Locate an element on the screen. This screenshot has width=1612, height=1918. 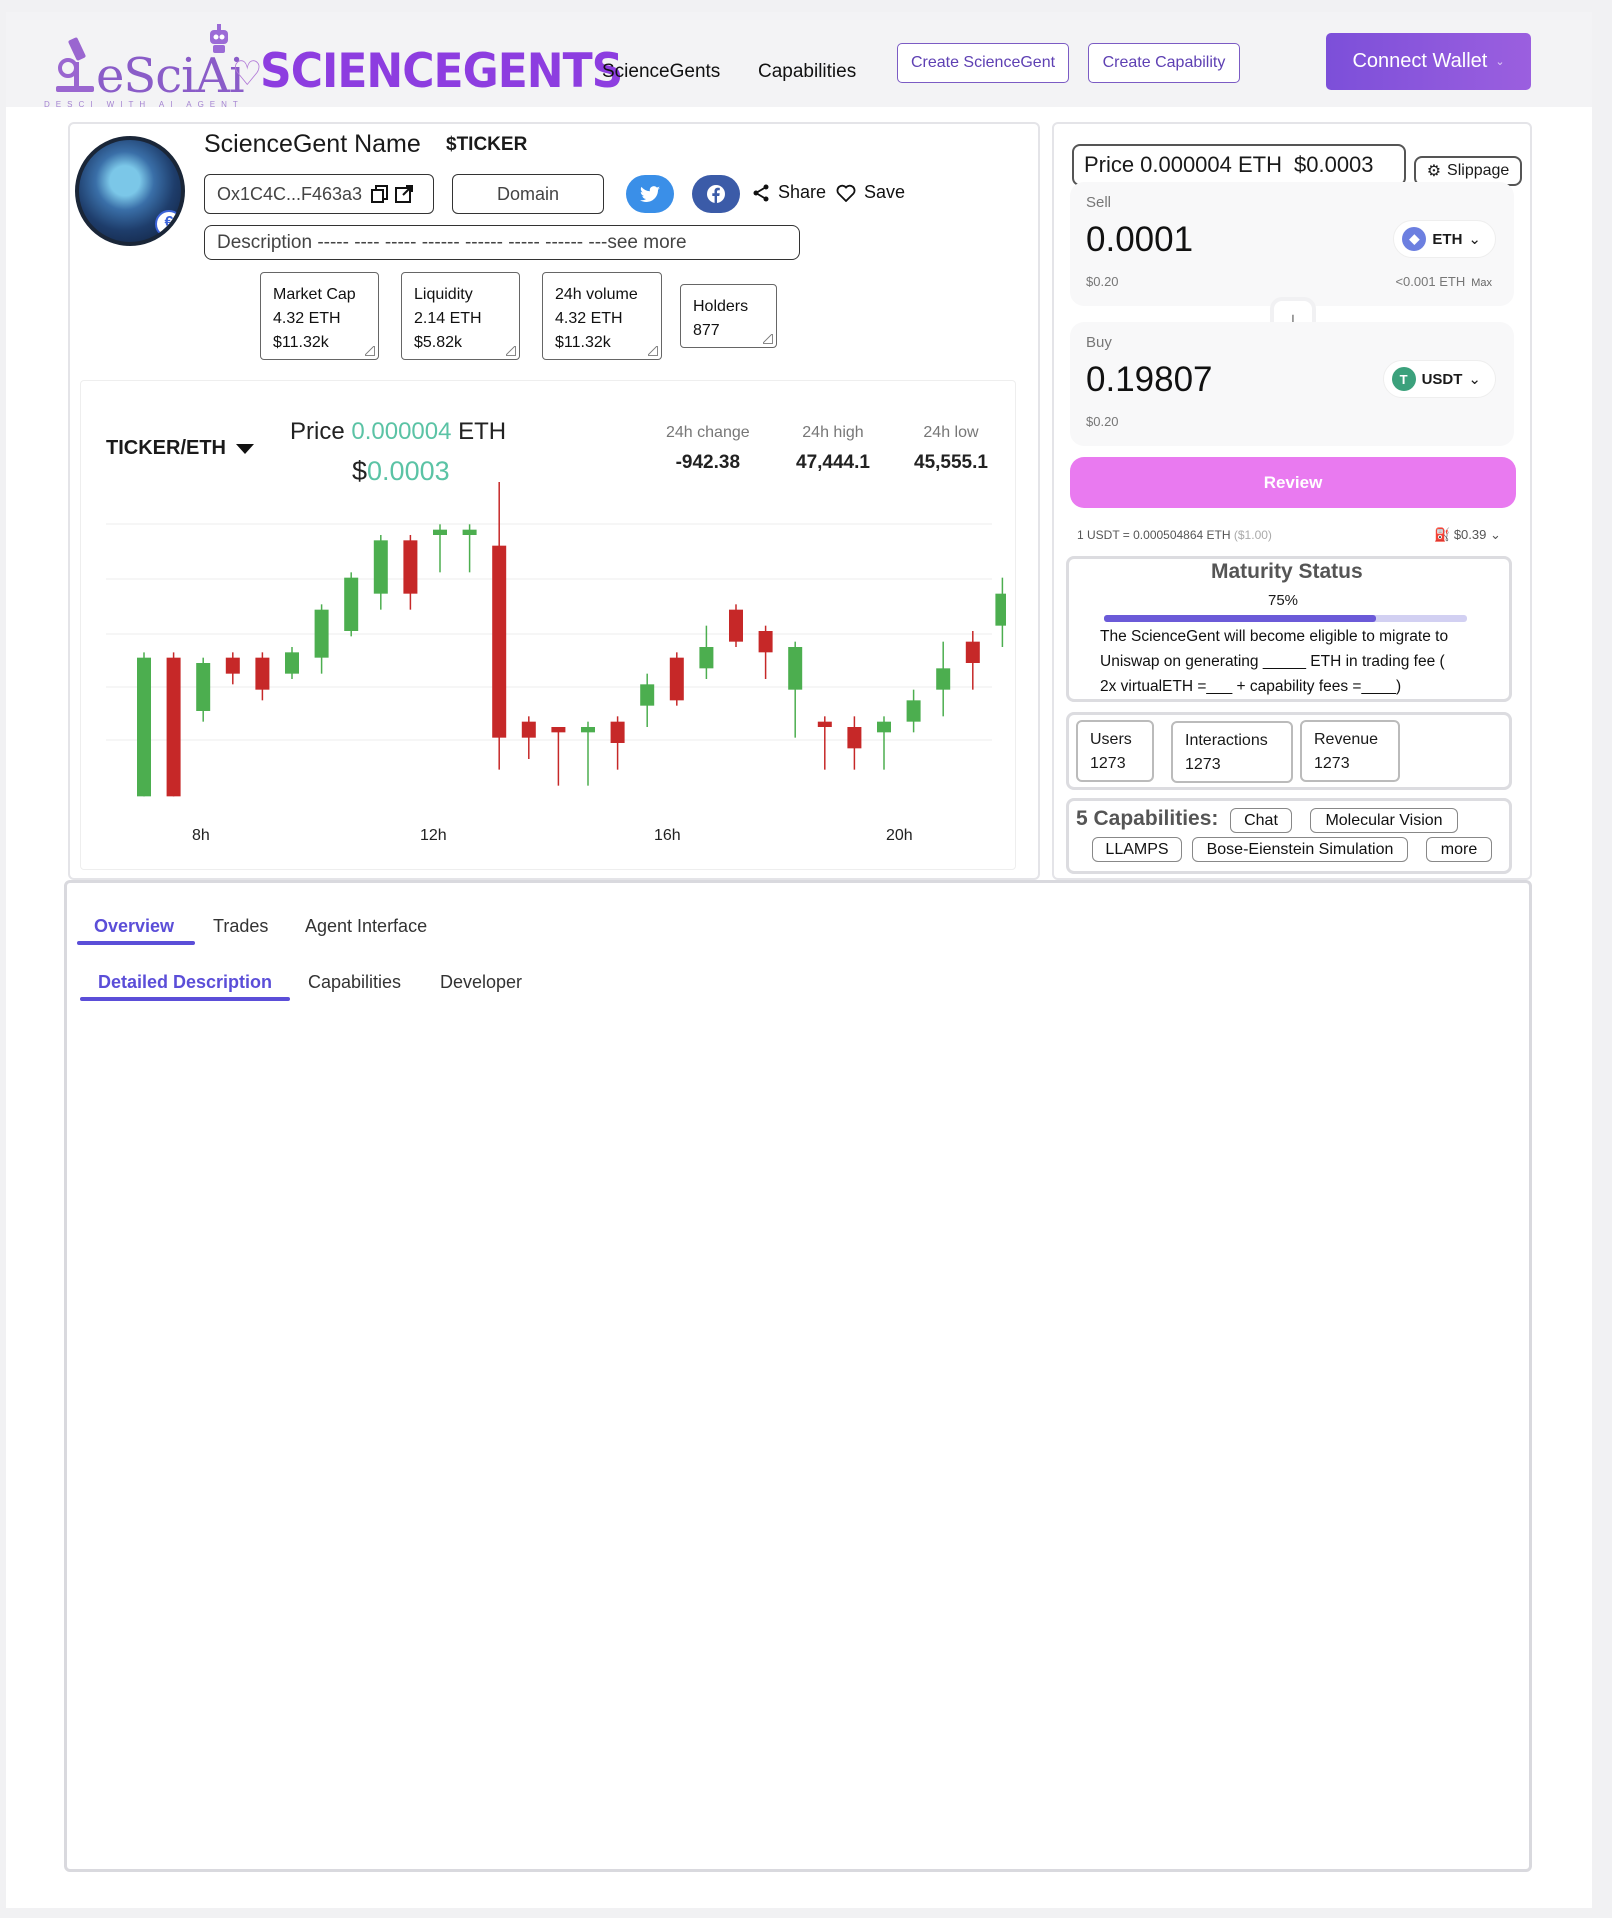
buy-token-label: USDT is located at coordinates (1442, 379).